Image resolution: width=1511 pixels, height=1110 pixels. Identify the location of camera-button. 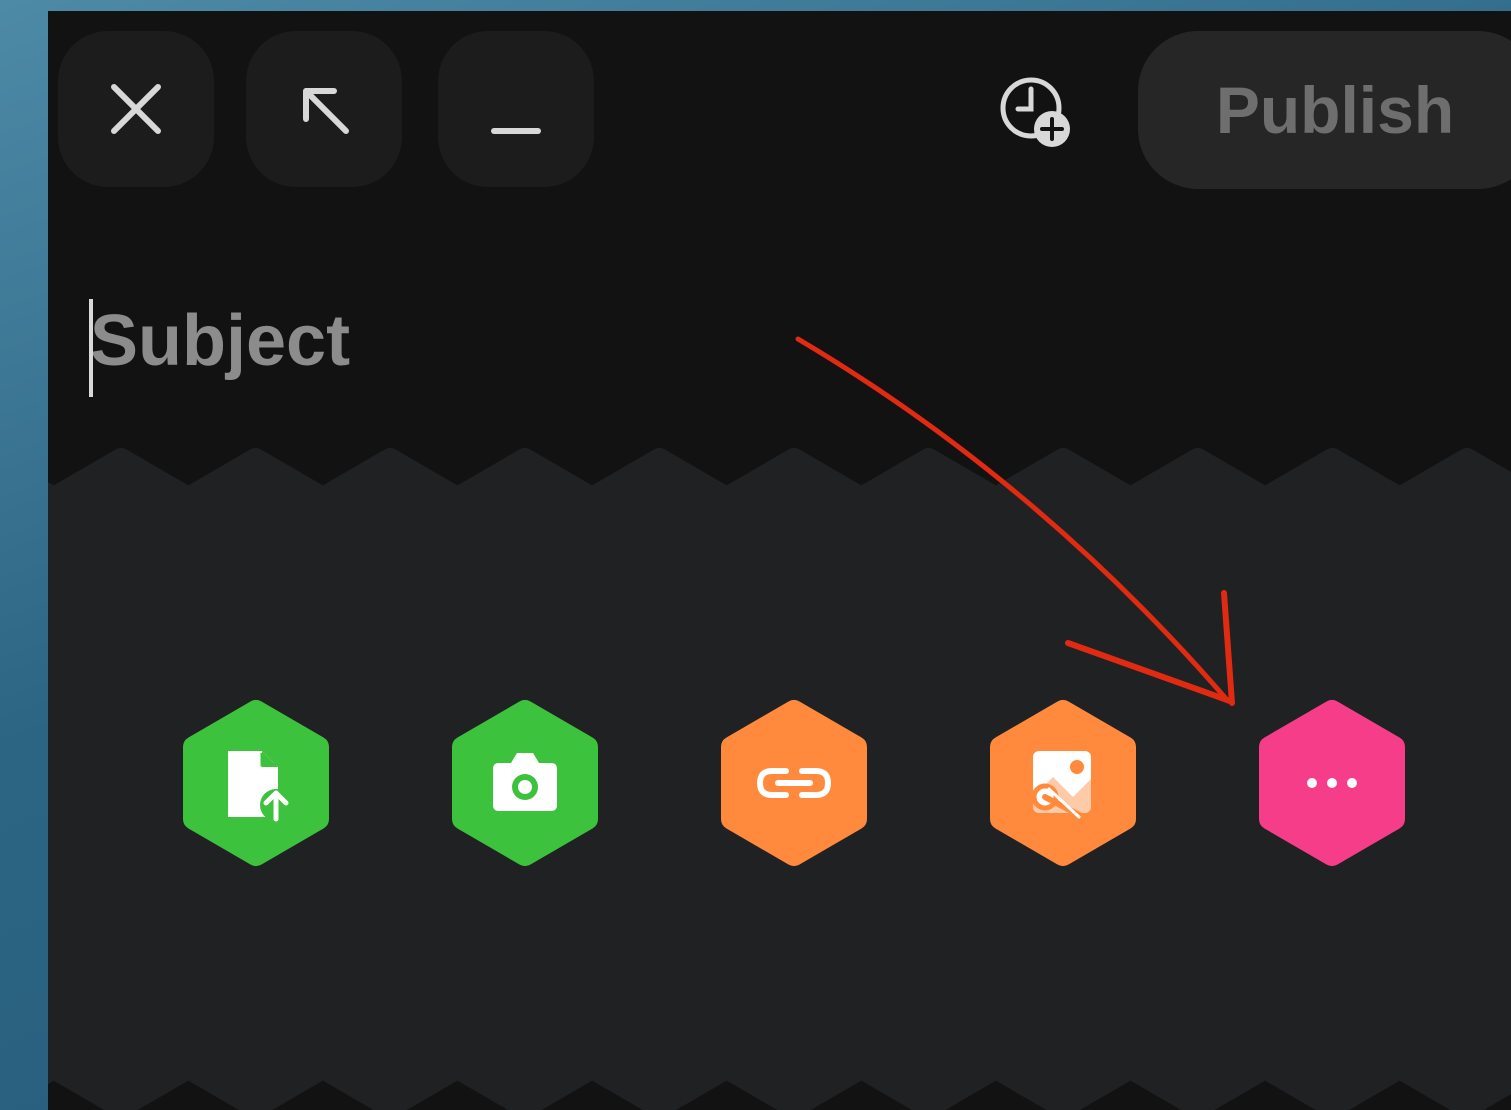
(525, 783).